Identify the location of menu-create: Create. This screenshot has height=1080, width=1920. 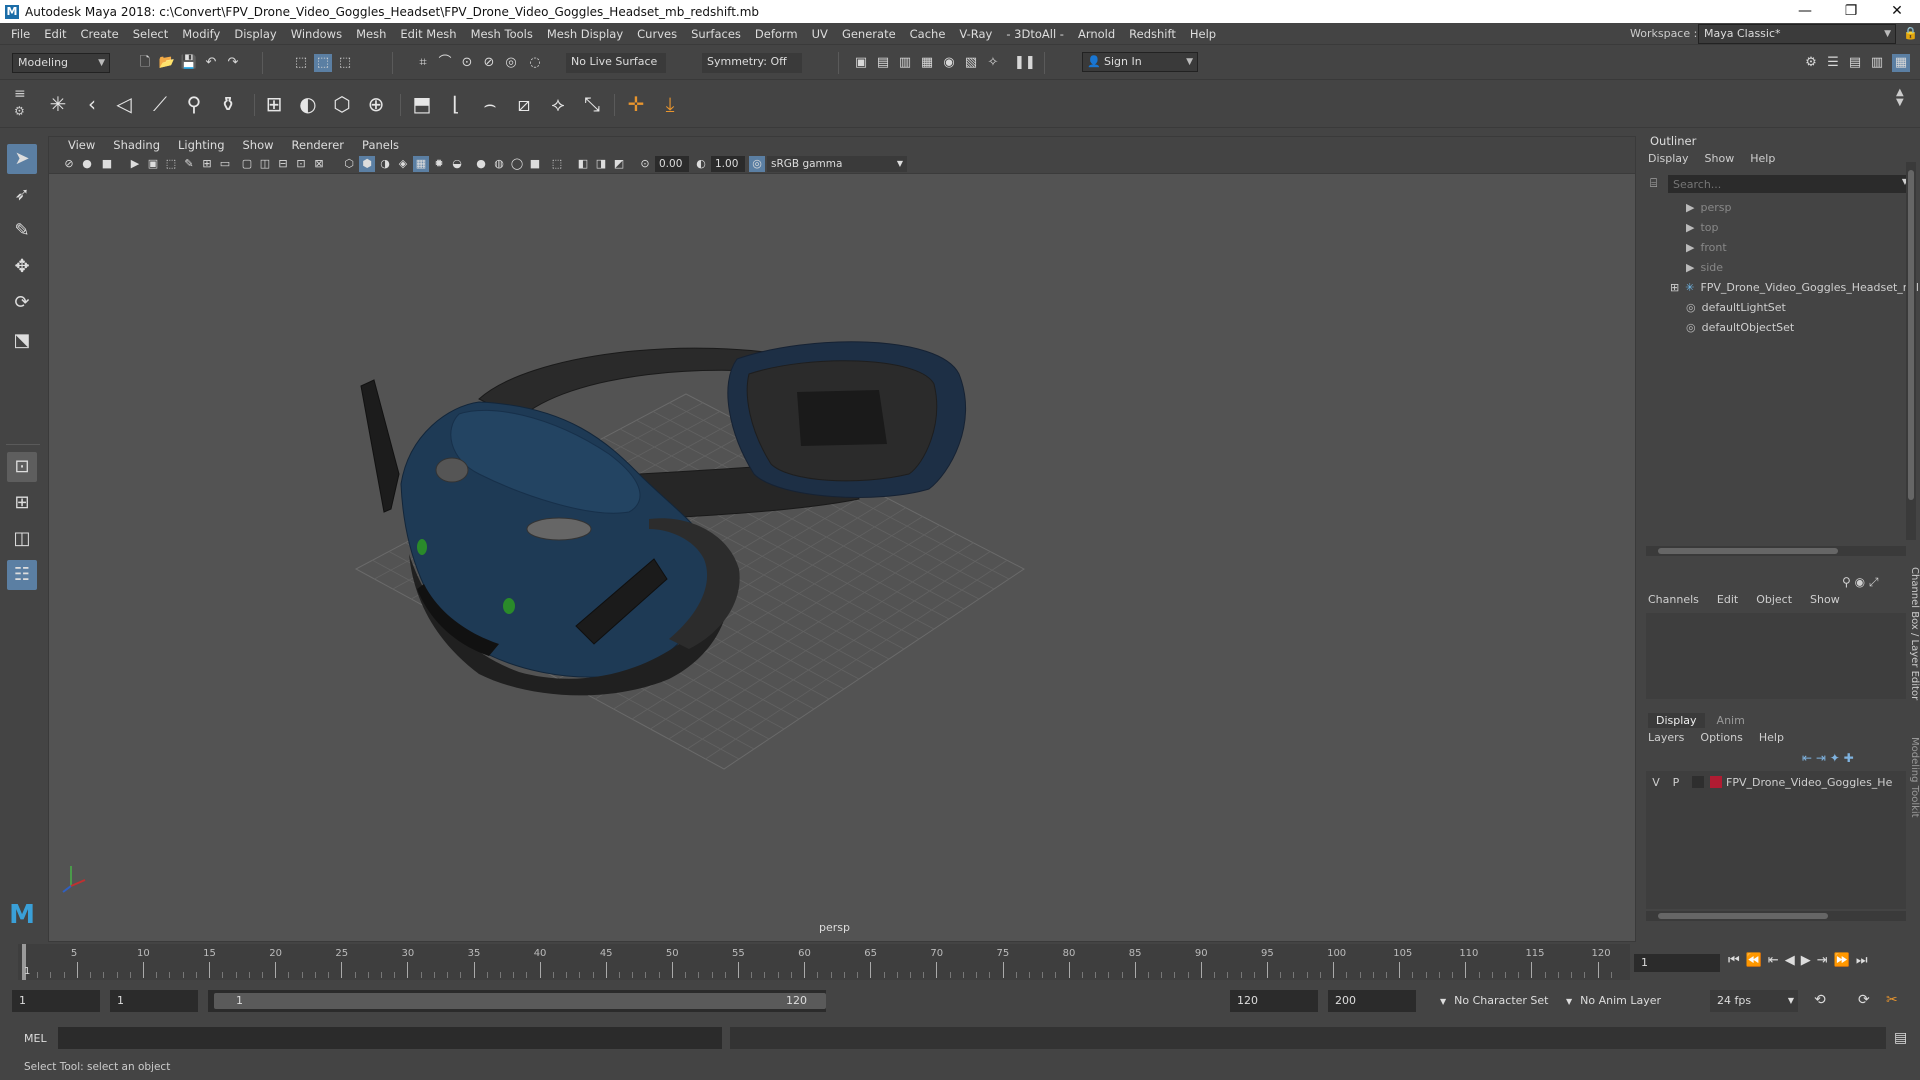
(100, 34).